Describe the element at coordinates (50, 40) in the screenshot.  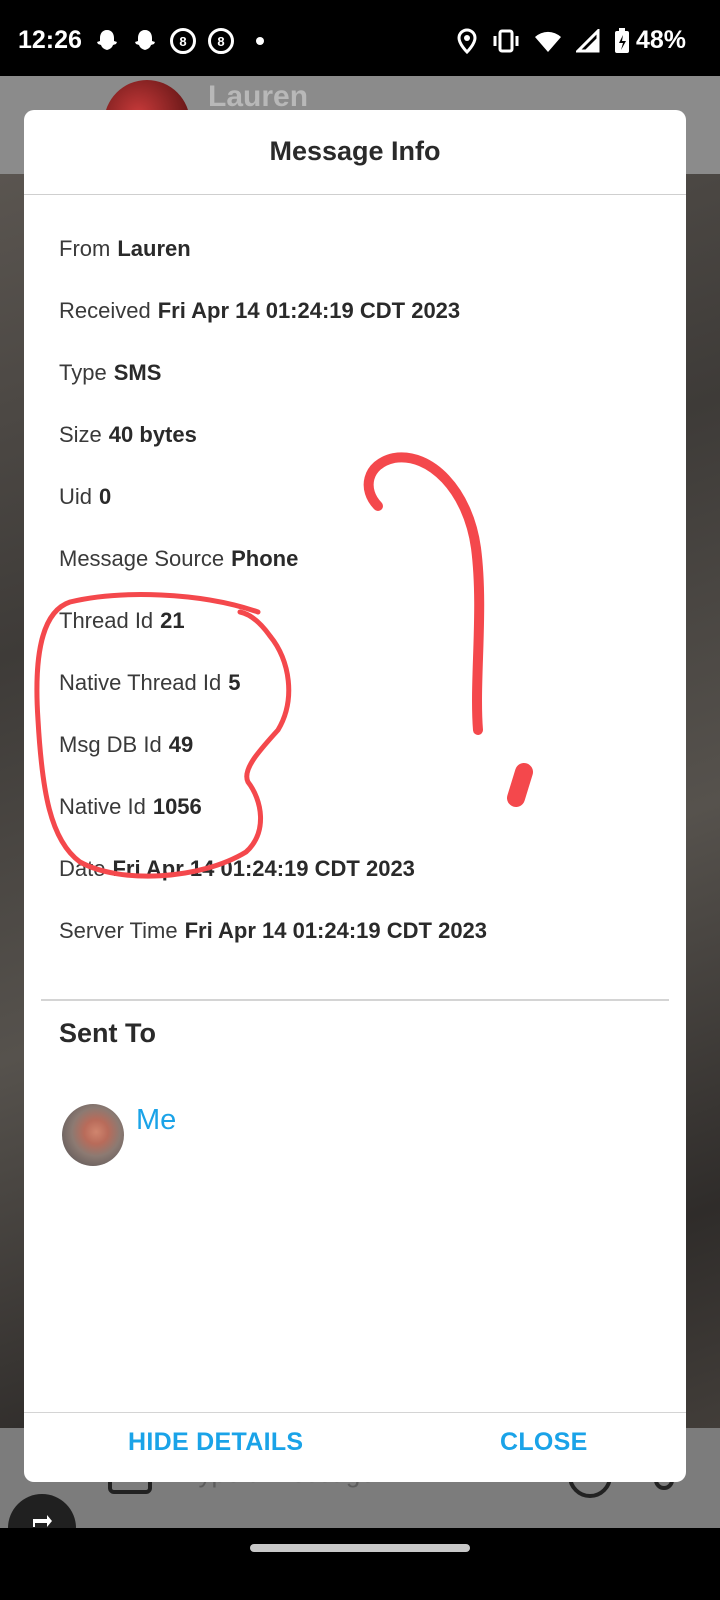
I see `status-time: 12:26` at that location.